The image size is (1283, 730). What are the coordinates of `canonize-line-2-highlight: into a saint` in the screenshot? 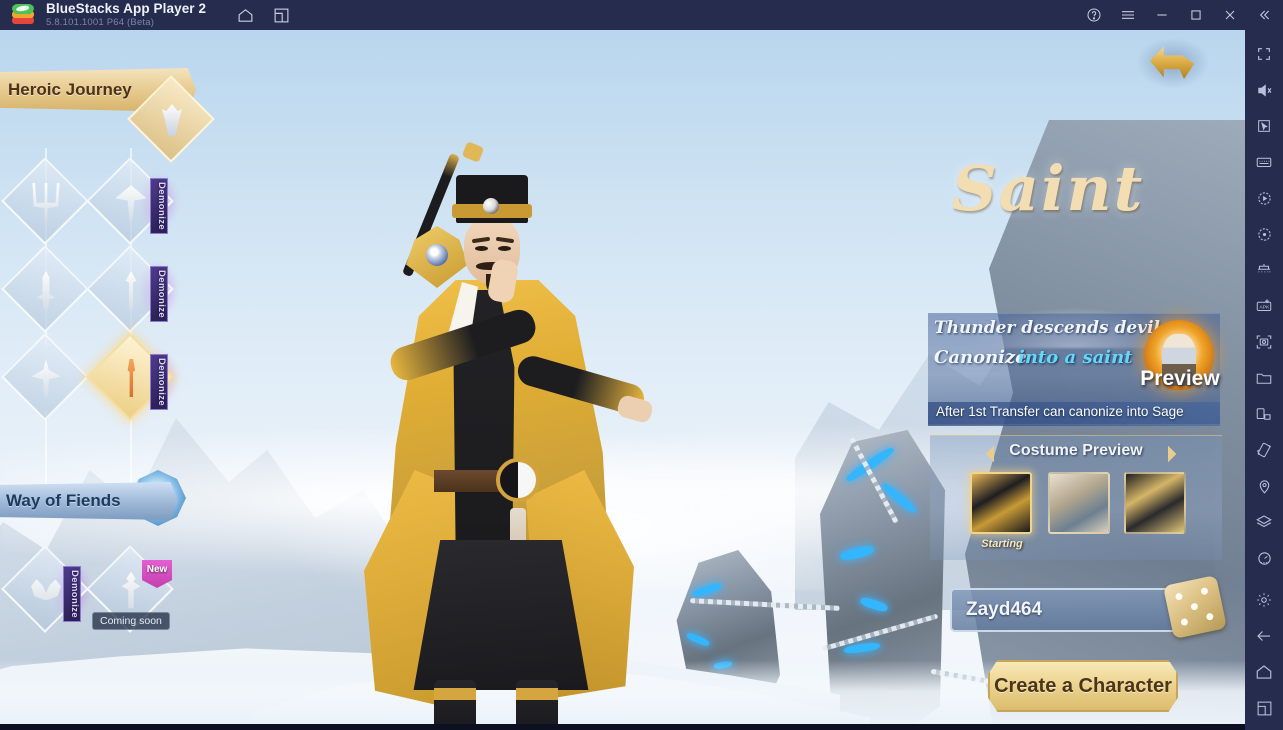 It's located at (1075, 357).